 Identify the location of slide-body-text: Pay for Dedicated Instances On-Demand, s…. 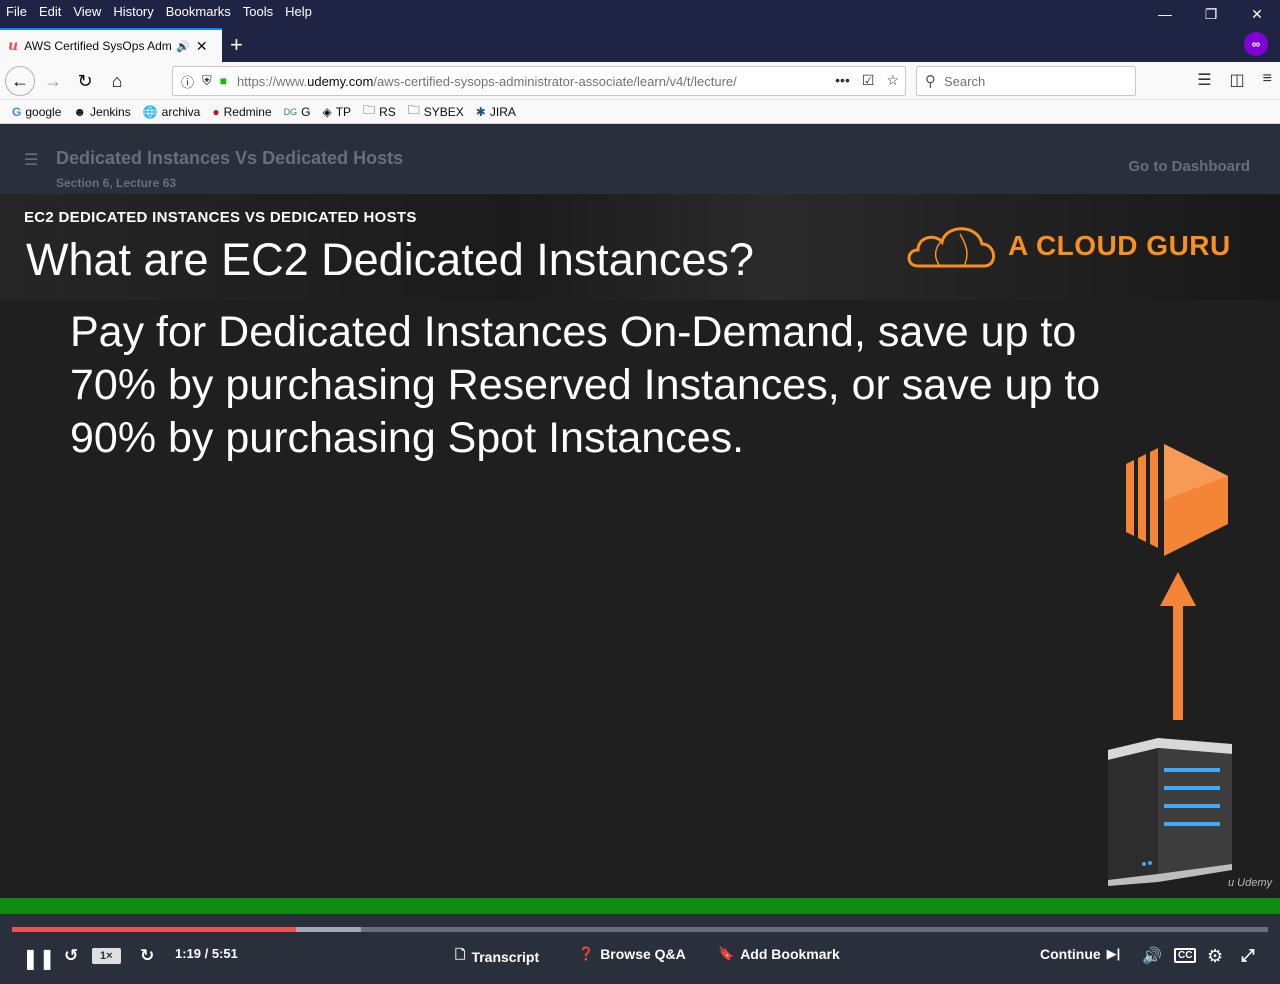
(585, 385).